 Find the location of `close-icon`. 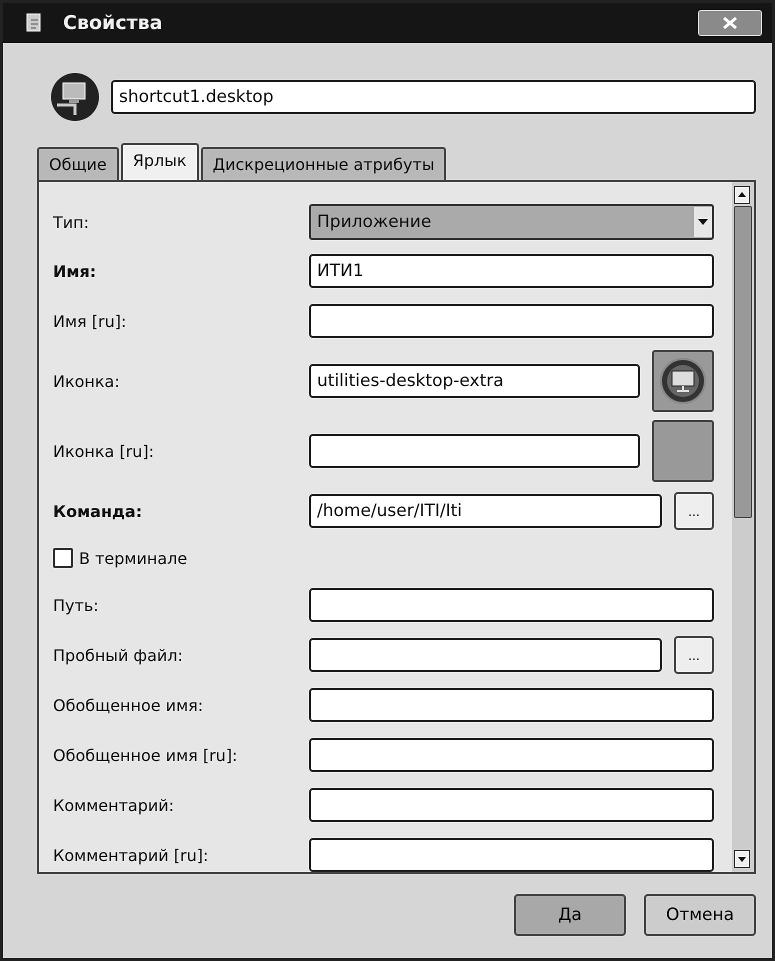

close-icon is located at coordinates (730, 23).